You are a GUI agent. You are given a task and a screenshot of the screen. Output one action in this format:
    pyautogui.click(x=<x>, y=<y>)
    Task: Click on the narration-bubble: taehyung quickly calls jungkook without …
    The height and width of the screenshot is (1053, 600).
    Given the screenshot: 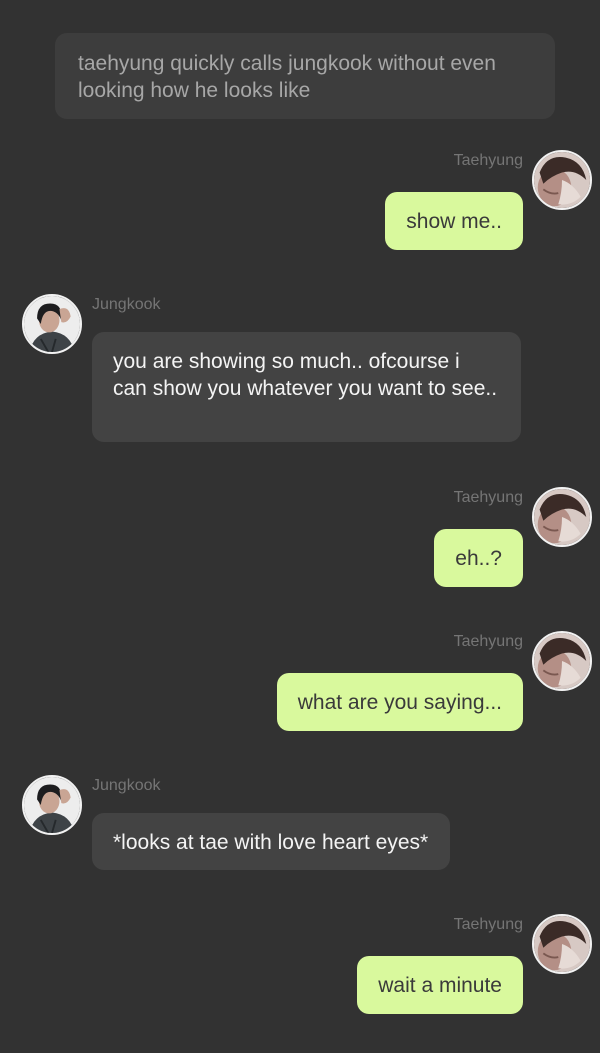 What is the action you would take?
    pyautogui.click(x=305, y=76)
    